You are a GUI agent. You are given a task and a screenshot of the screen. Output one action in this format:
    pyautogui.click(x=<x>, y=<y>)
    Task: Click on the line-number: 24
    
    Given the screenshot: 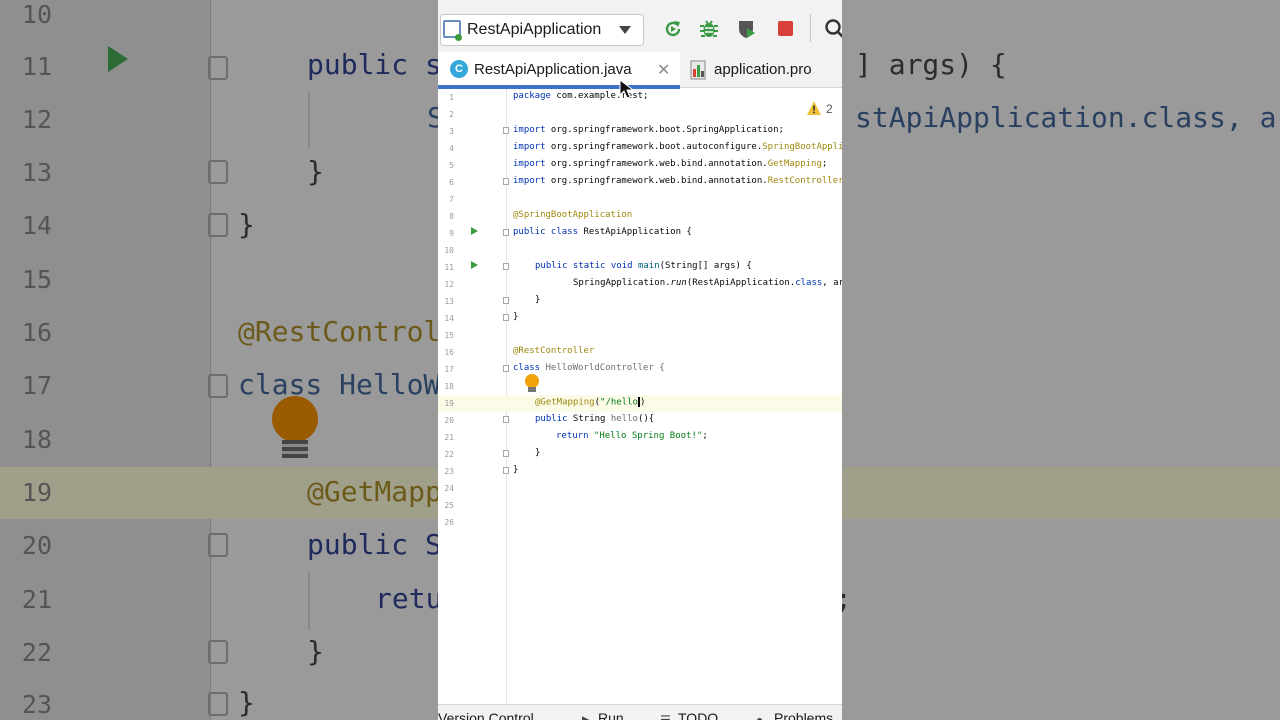 What is the action you would take?
    pyautogui.click(x=449, y=488)
    